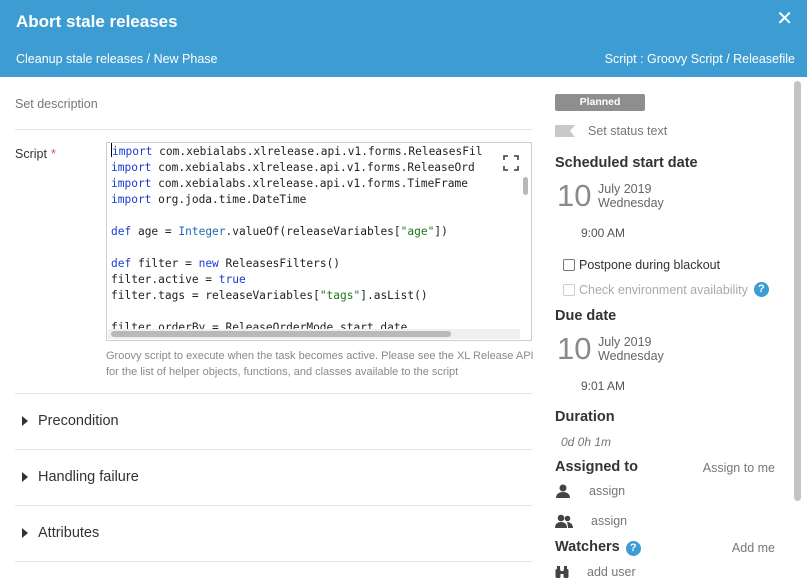 This screenshot has width=807, height=588. I want to click on scheduled-start-heading: Scheduled start date, so click(626, 163).